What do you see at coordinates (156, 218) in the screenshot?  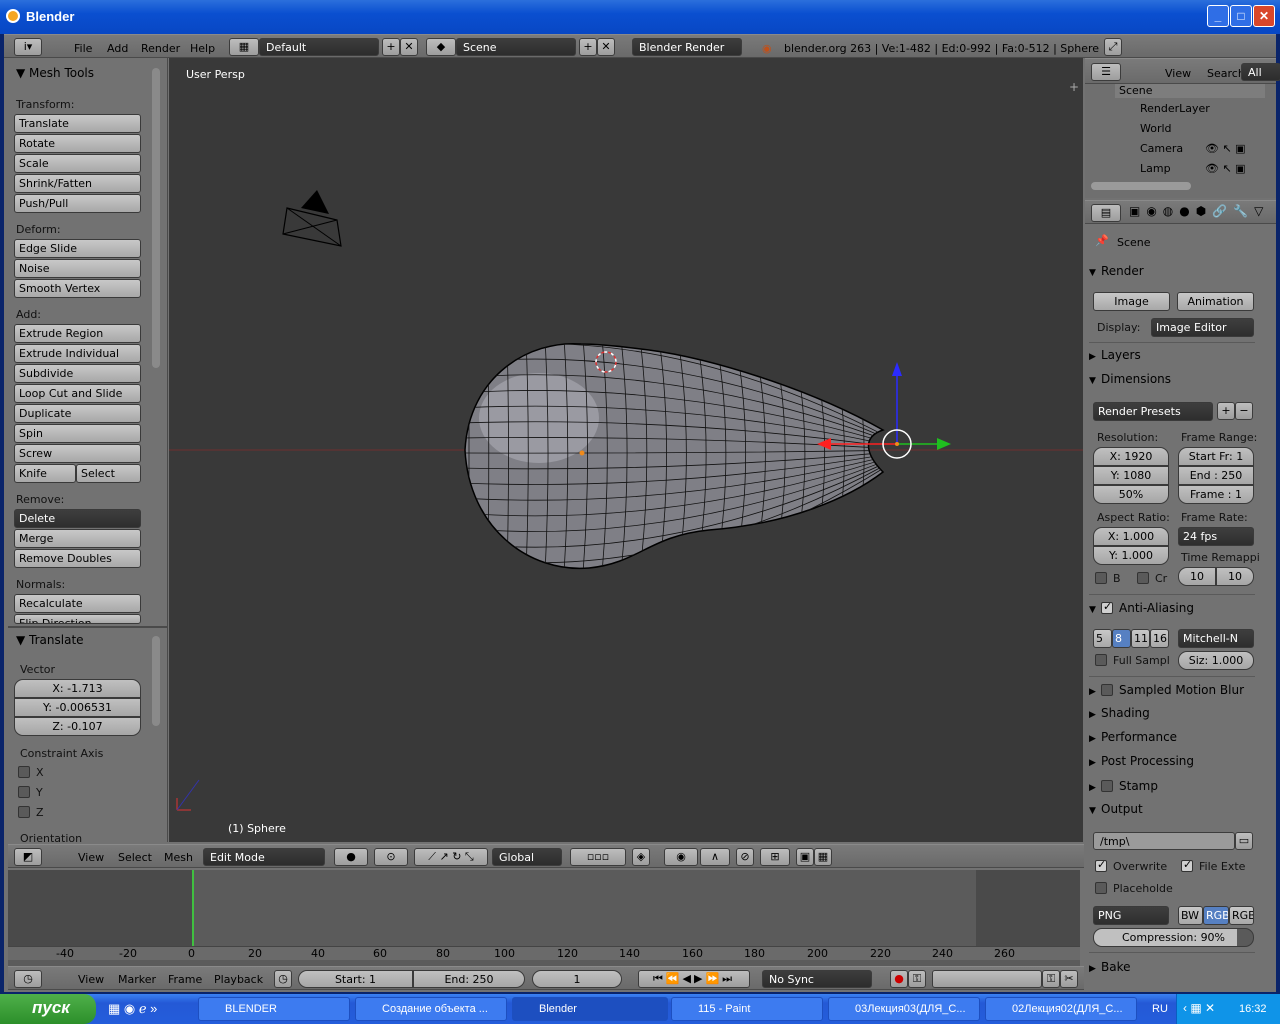 I see `toolshelf-scrollbar` at bounding box center [156, 218].